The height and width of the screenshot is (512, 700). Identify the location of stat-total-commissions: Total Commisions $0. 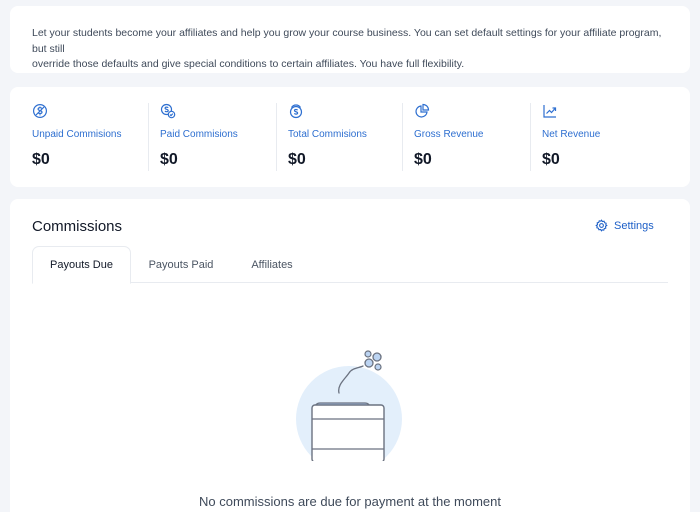
(339, 137).